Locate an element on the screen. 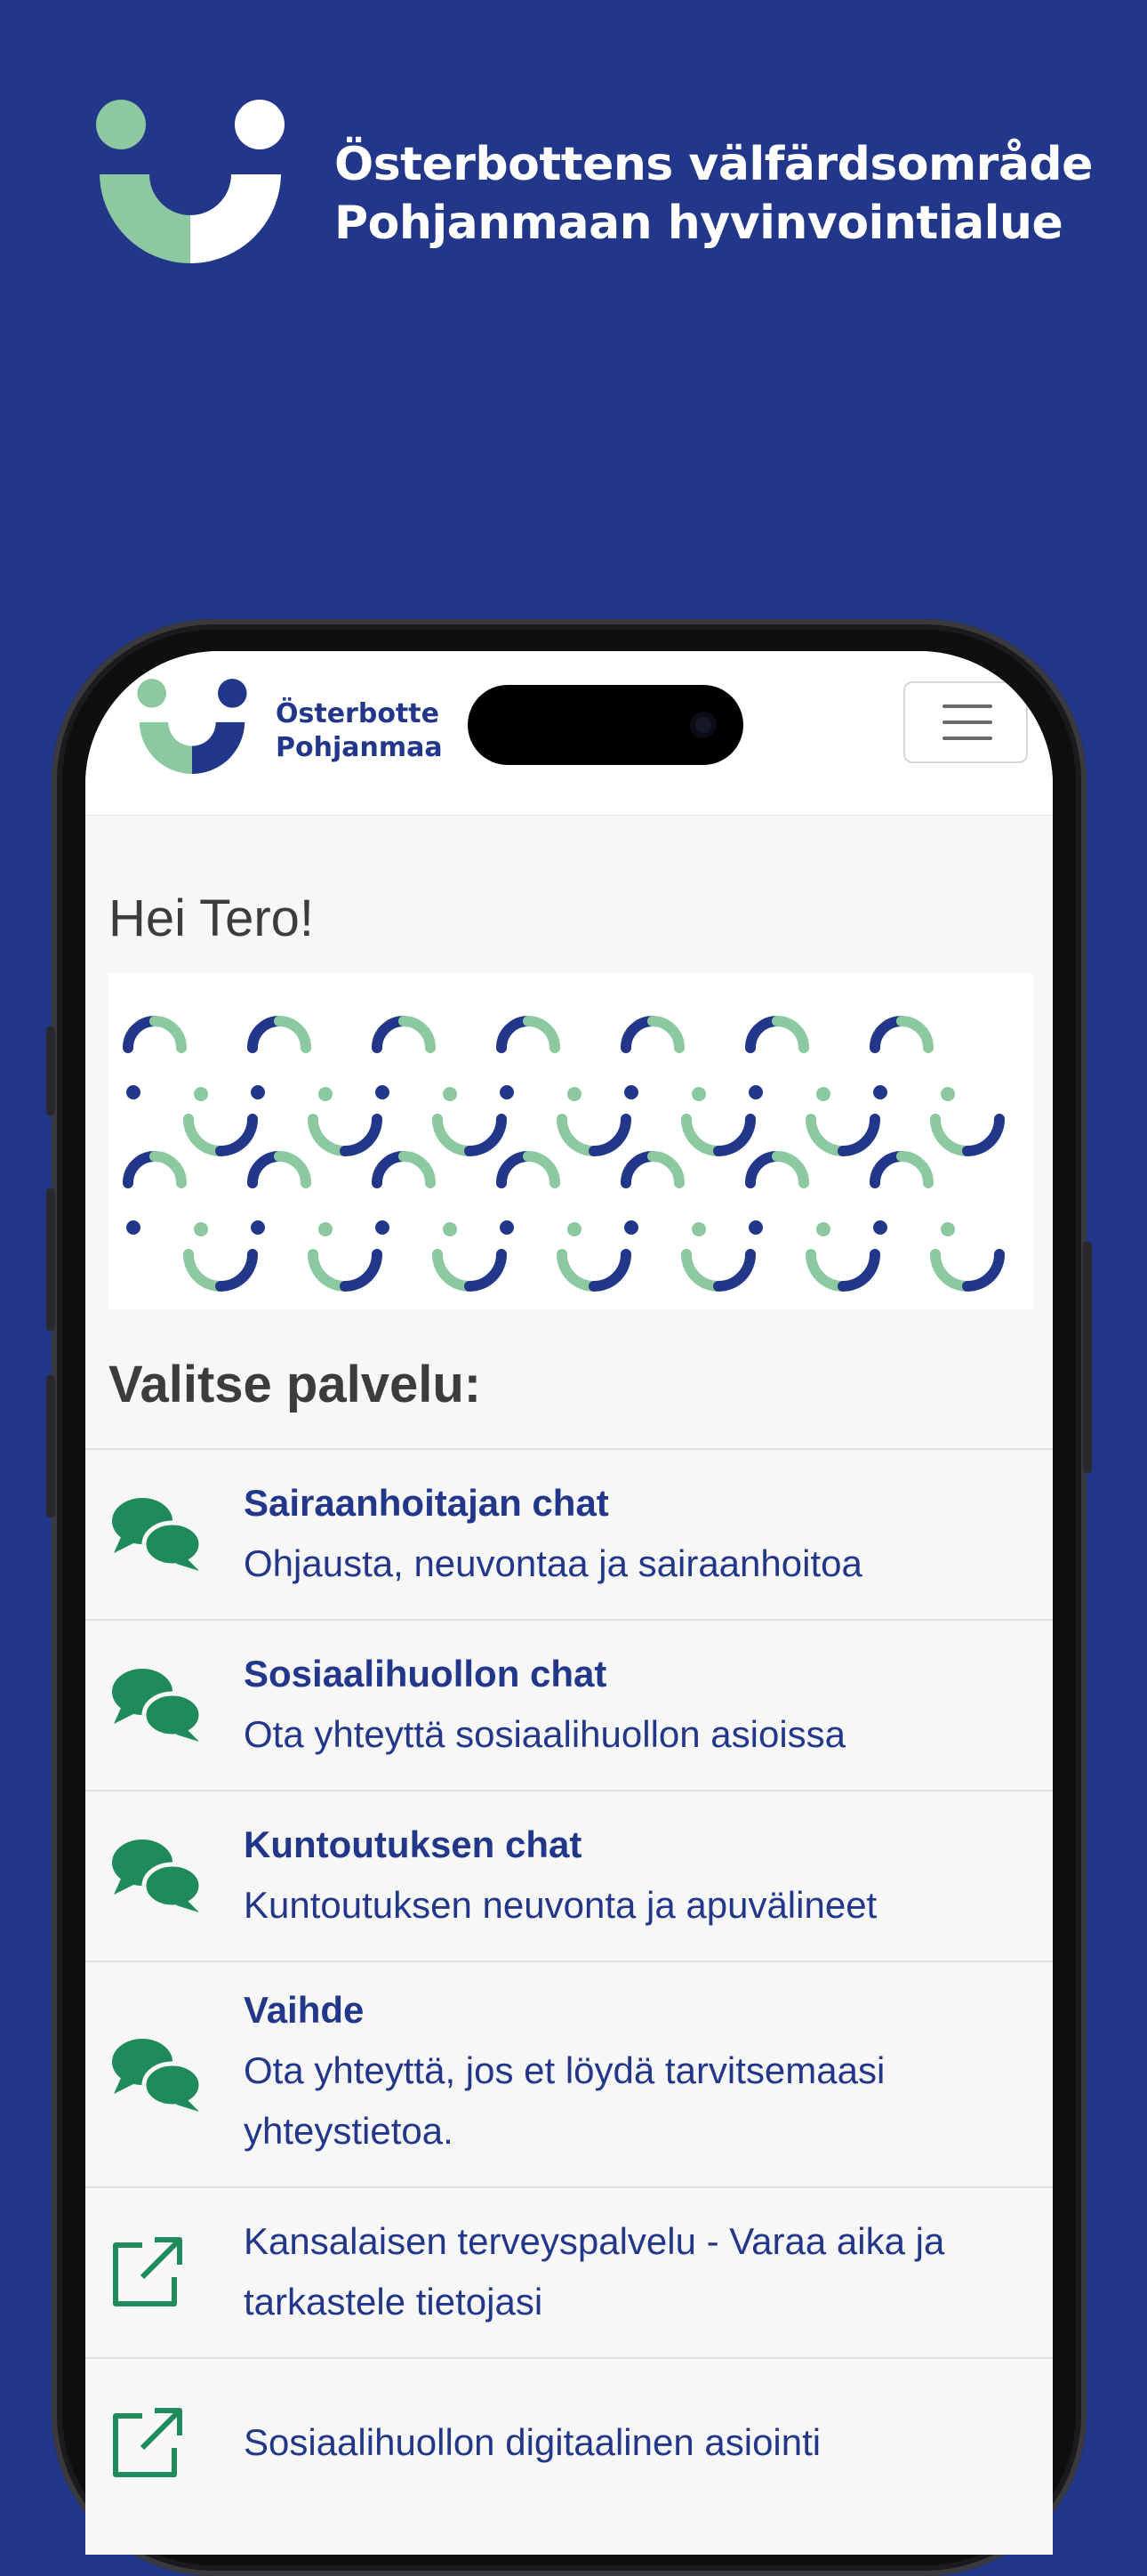 This screenshot has width=1147, height=2576. camera-icon is located at coordinates (703, 725).